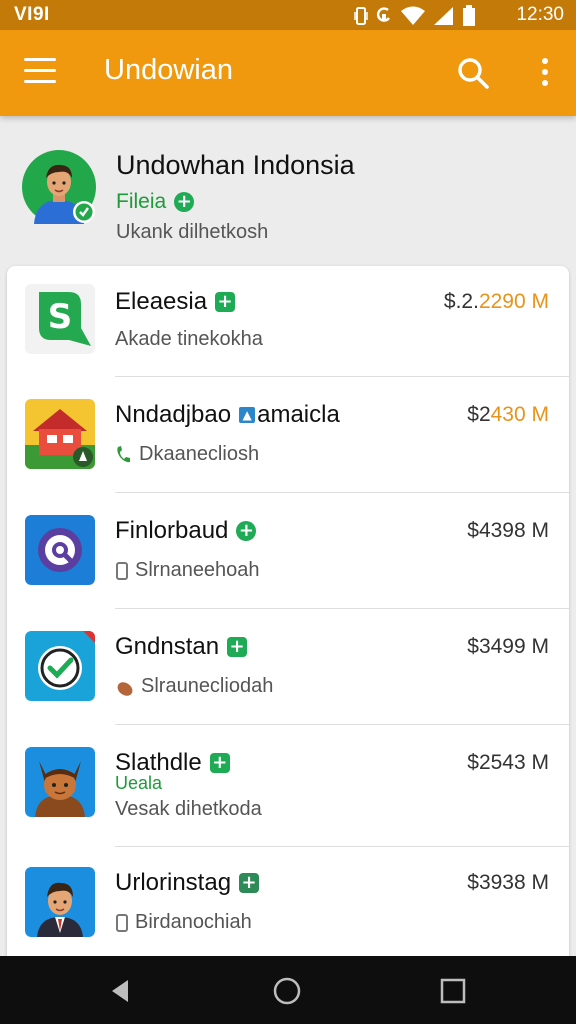 The width and height of the screenshot is (576, 1024). What do you see at coordinates (361, 16) in the screenshot?
I see `vibrate-icon` at bounding box center [361, 16].